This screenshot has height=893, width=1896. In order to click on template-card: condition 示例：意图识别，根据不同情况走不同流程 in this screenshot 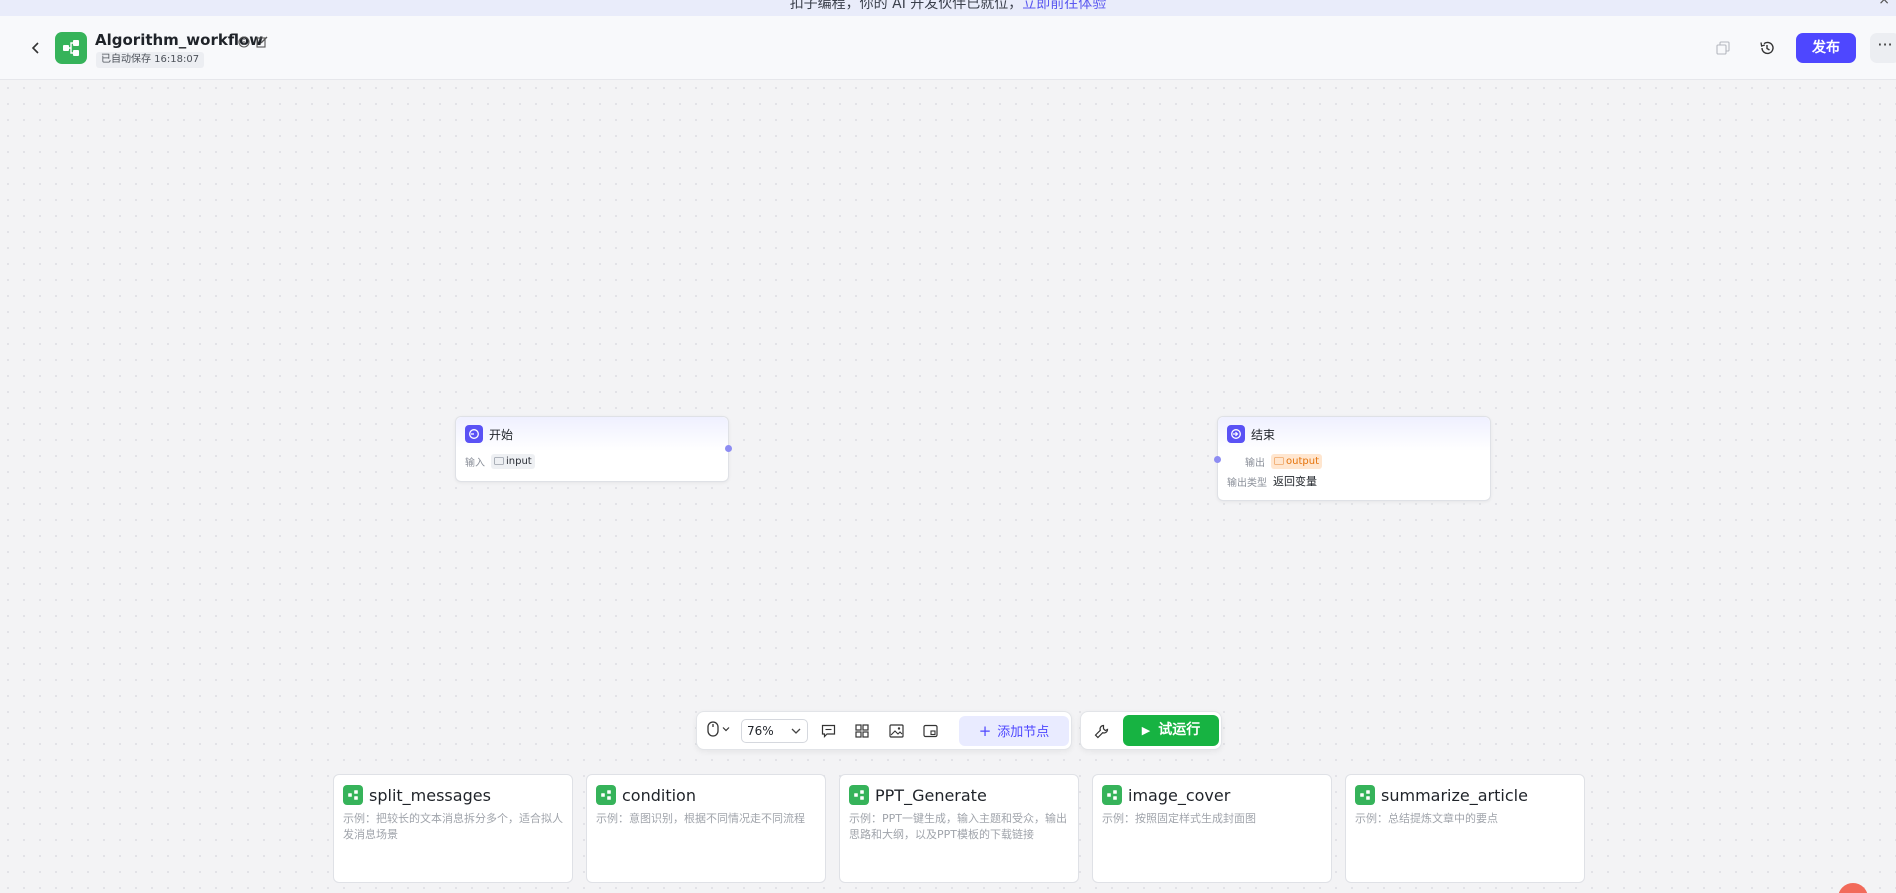, I will do `click(706, 828)`.